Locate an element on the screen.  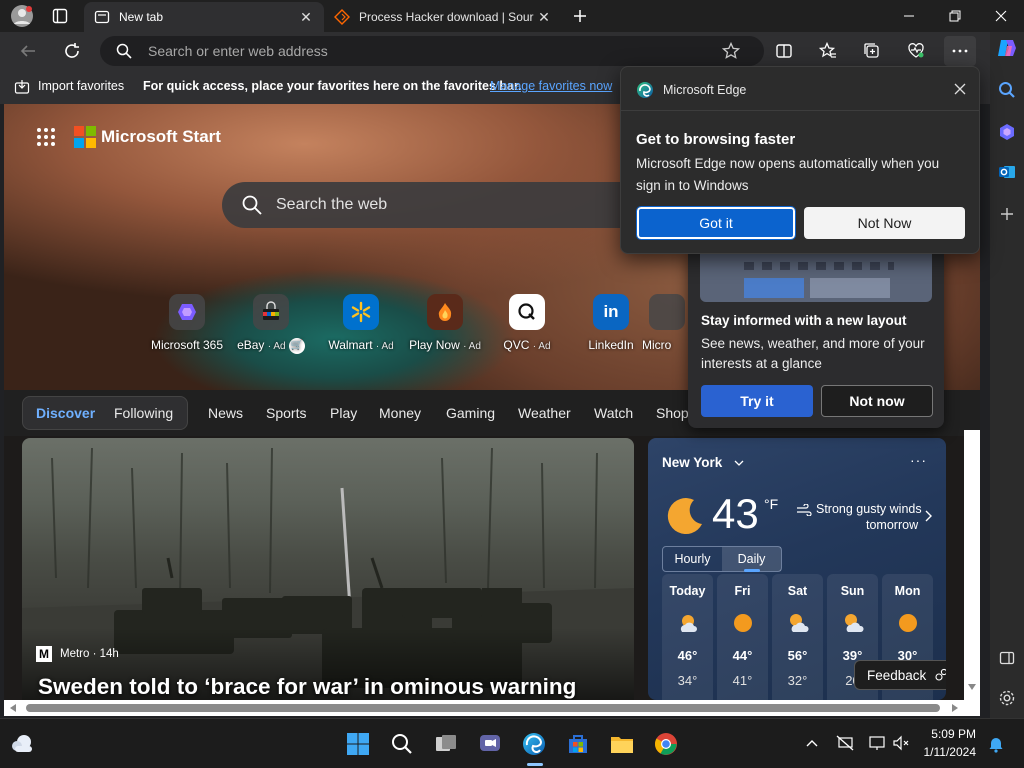
split-screen-icon is located at coordinates (784, 51).